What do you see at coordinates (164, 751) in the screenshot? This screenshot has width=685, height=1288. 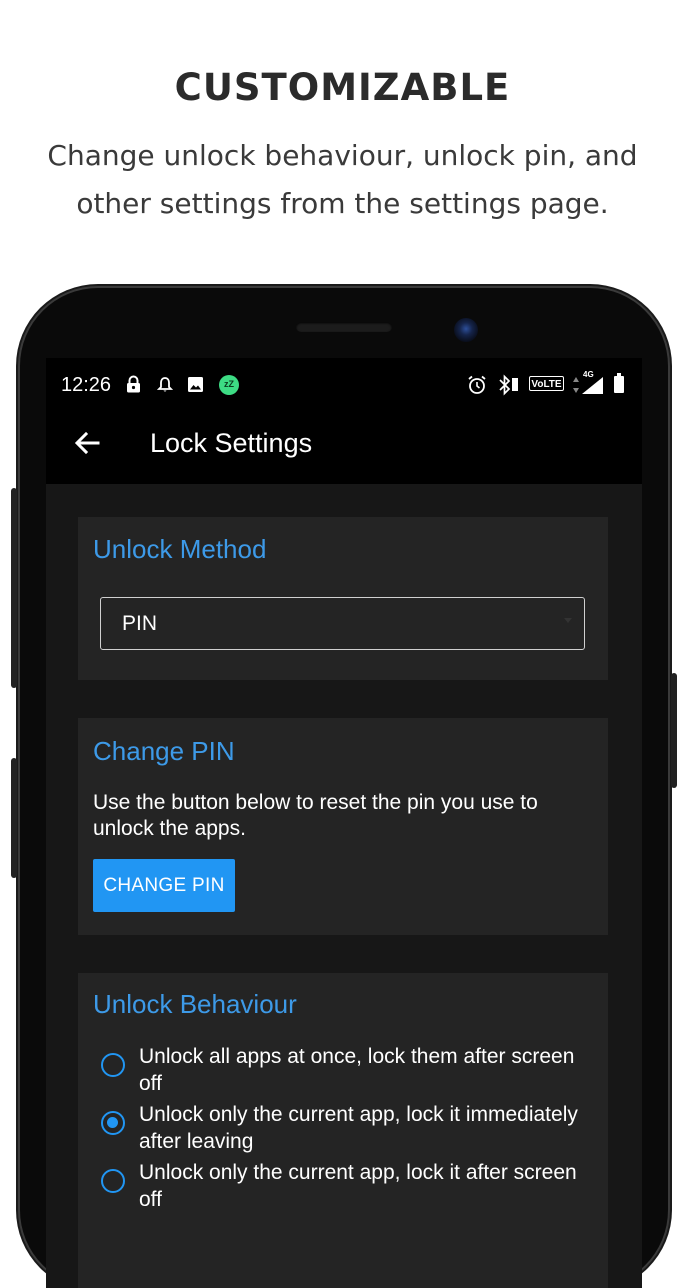 I see `change-pin-title: Change PIN` at bounding box center [164, 751].